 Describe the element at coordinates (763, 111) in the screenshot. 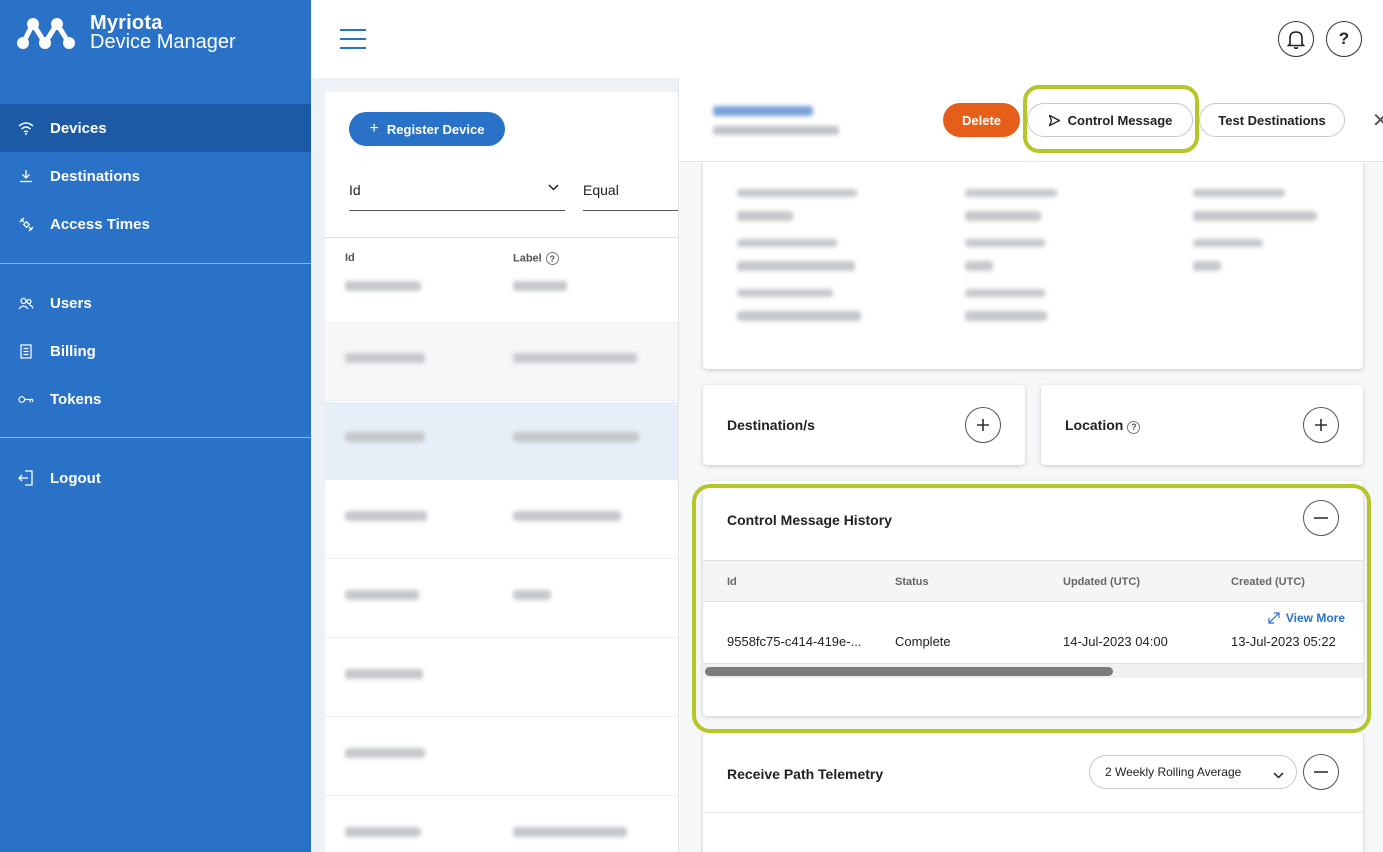

I see `device-name-redacted` at that location.